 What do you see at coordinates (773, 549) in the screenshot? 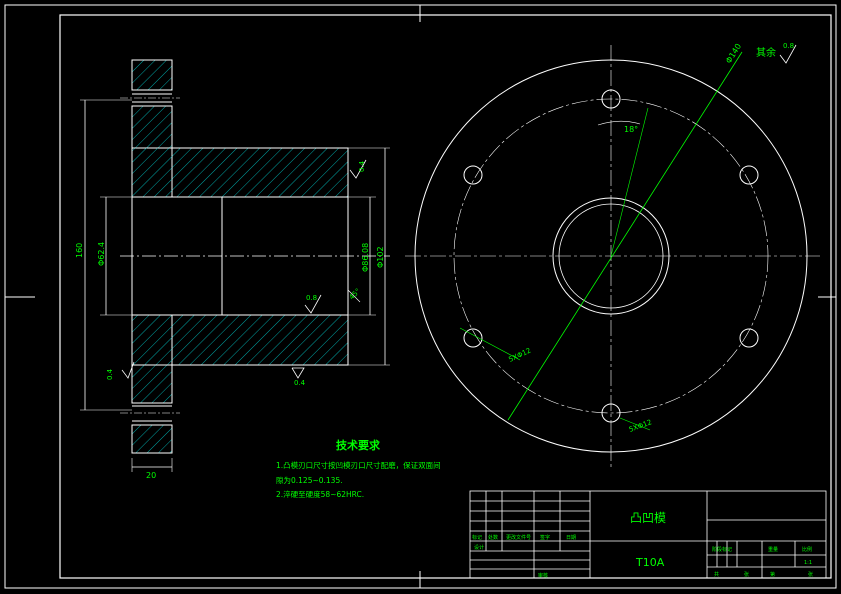
I see `tb-label-weight: 重量` at bounding box center [773, 549].